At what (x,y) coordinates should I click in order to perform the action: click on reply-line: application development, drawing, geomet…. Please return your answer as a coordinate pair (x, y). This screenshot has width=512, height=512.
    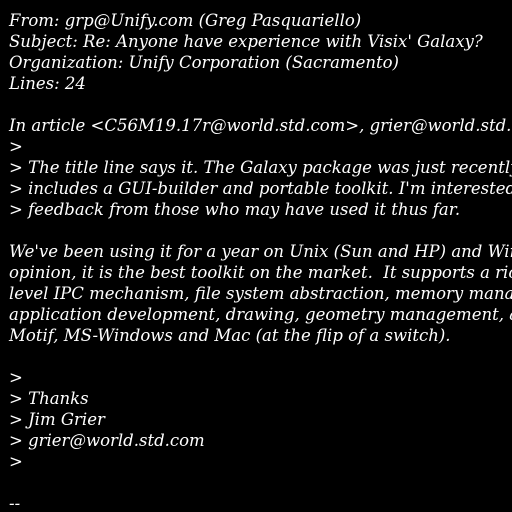
    Looking at the image, I should click on (260, 314).